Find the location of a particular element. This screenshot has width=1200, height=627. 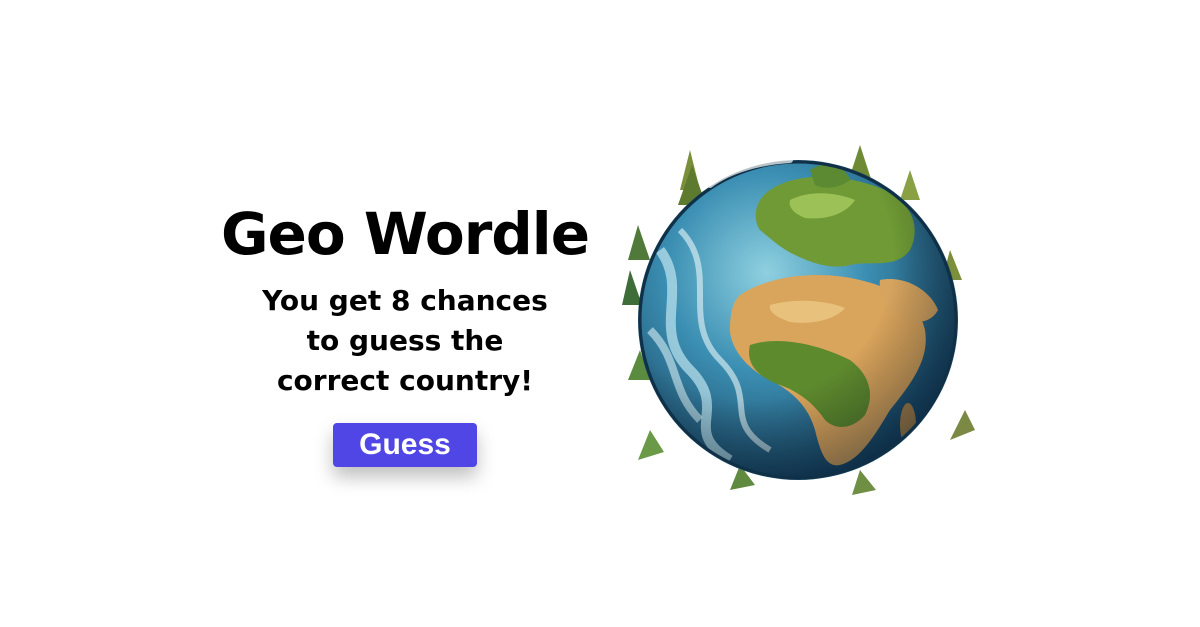

tagline-line-1: You get 8 chances is located at coordinates (405, 300).